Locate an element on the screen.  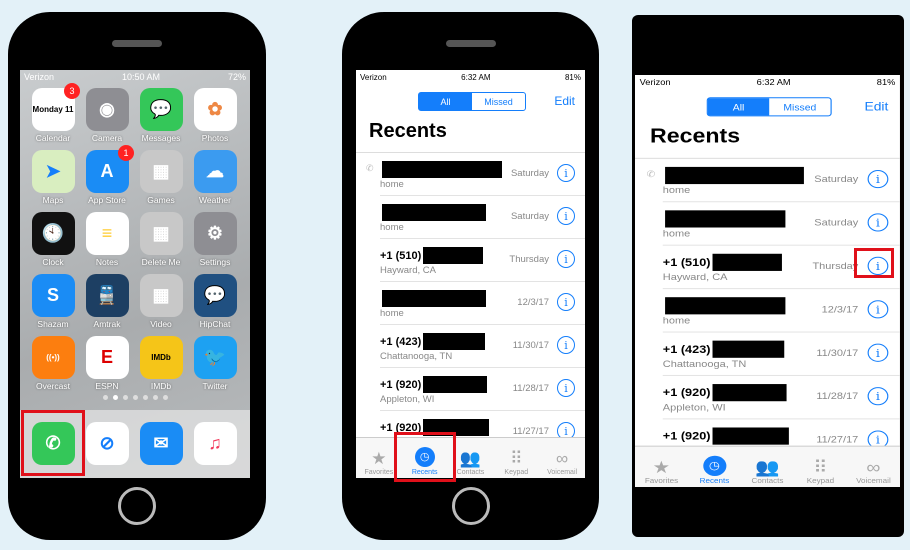
app-app-store: A 1 App Store is located at coordinates (107, 175).